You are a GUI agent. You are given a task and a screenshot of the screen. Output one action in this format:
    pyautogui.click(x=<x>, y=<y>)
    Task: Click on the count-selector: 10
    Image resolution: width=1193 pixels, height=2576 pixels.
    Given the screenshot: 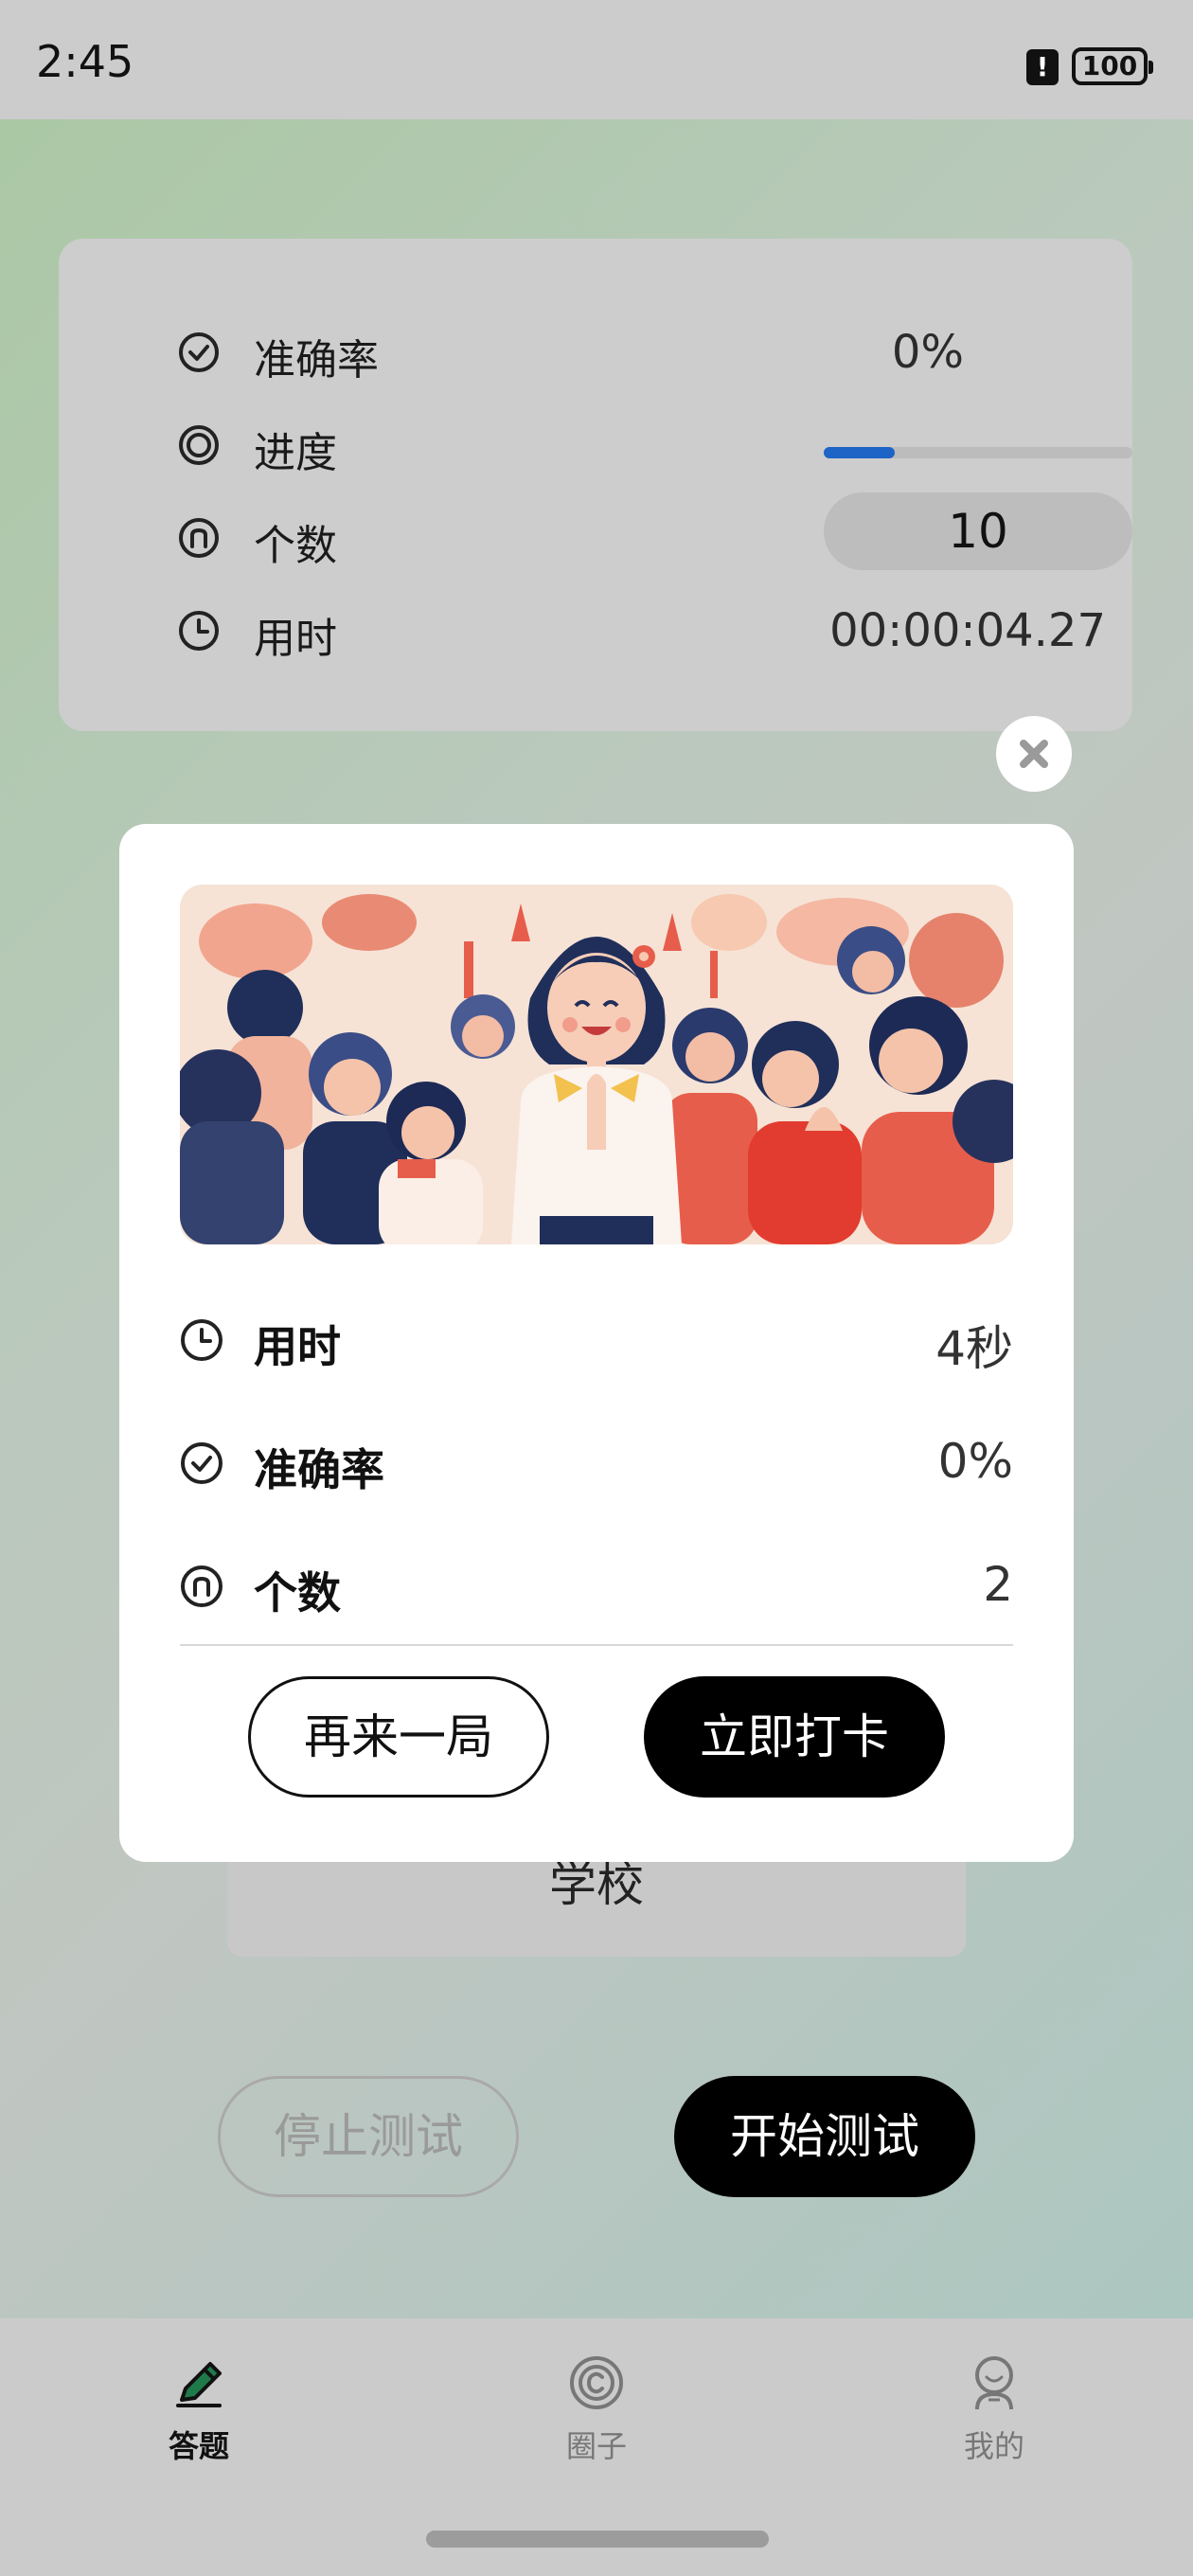 What is the action you would take?
    pyautogui.click(x=978, y=531)
    